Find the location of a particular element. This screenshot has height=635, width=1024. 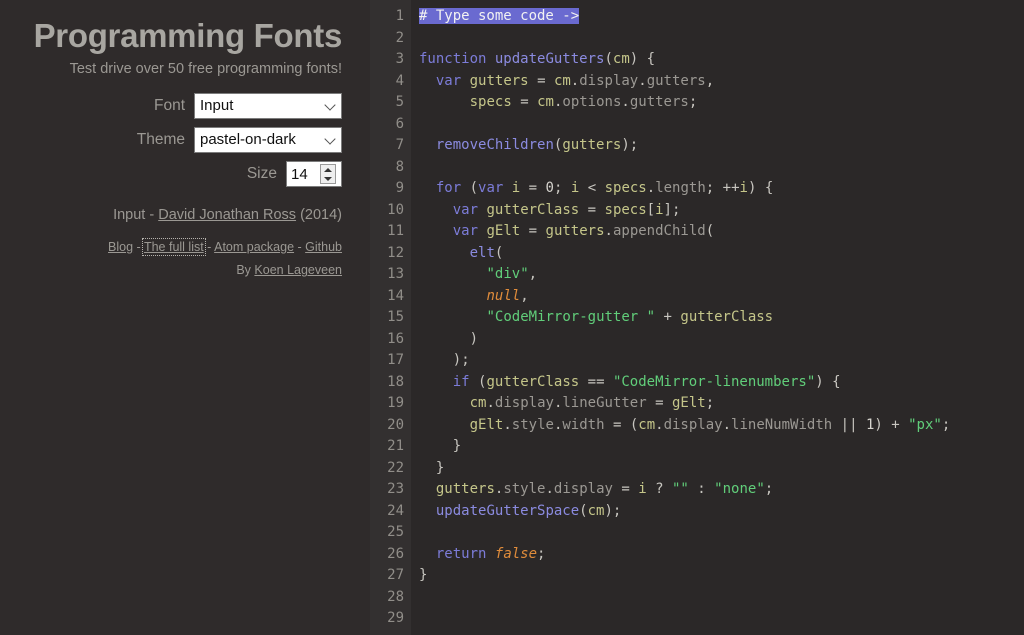

theme-select: pastel-on-dark is located at coordinates (268, 140).